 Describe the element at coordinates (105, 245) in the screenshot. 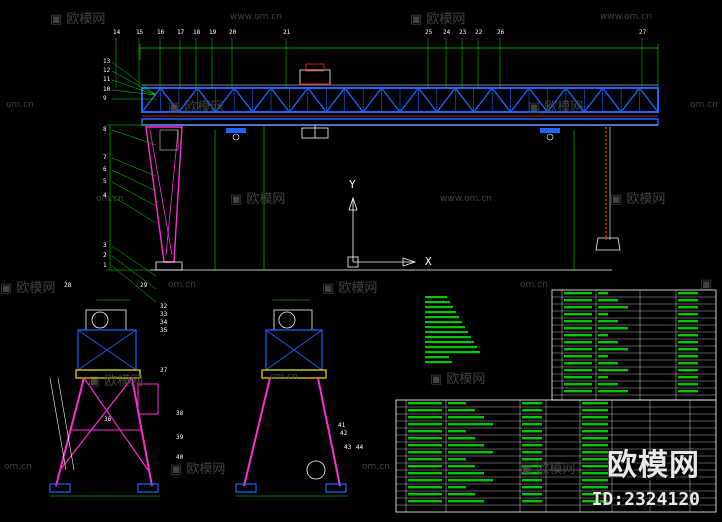

I see `callout-number: 3` at that location.